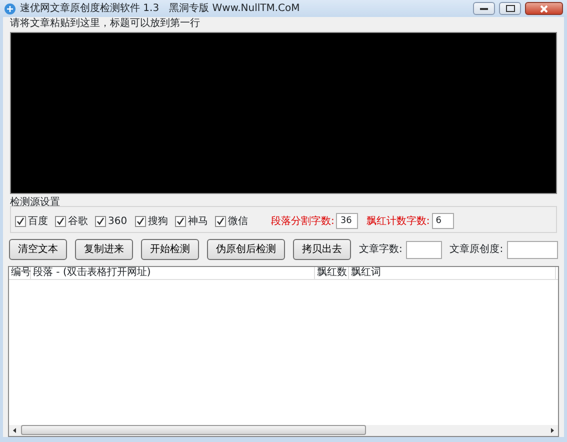 The width and height of the screenshot is (567, 442). What do you see at coordinates (322, 249) in the screenshot?
I see `action-button: 拷贝出去` at bounding box center [322, 249].